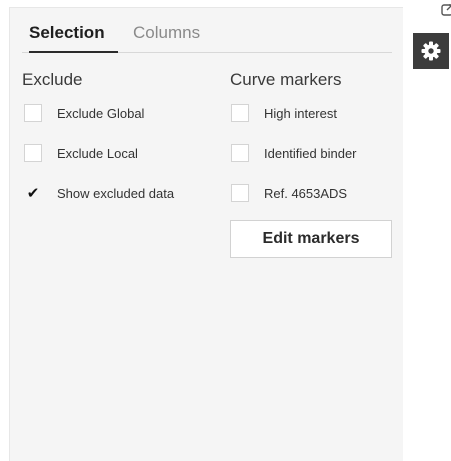 The height and width of the screenshot is (461, 451). I want to click on identified-binder-option: Identified binder, so click(294, 153).